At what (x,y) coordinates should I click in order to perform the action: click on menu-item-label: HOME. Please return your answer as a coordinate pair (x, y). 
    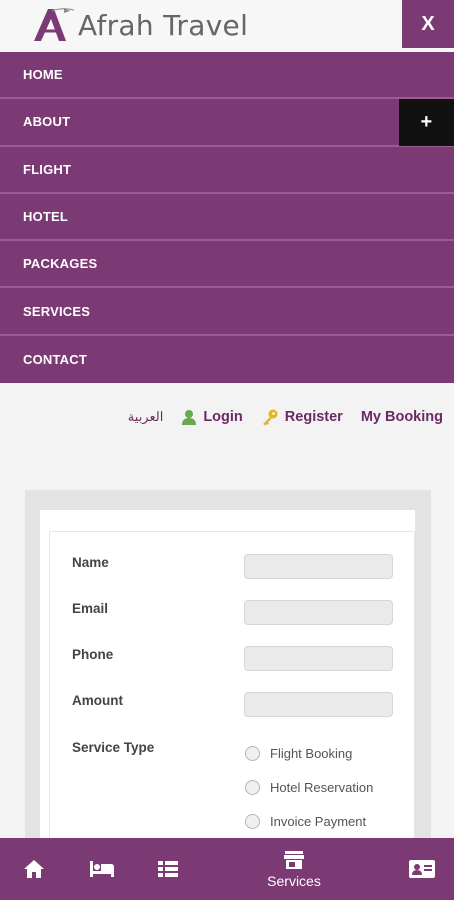
    Looking at the image, I should click on (43, 75).